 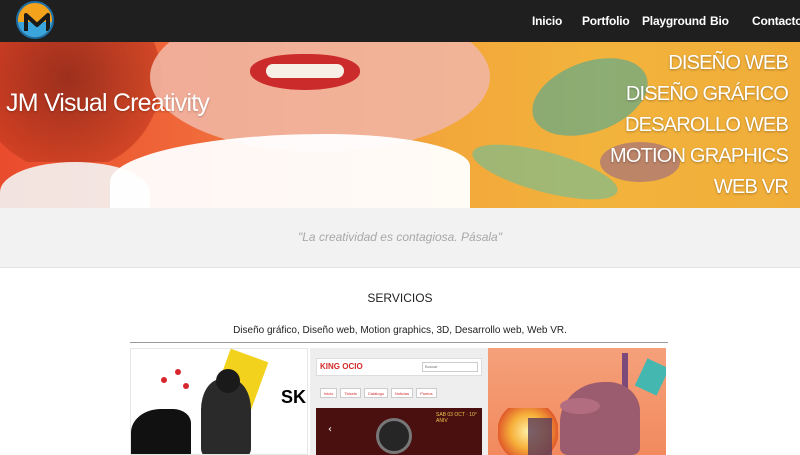 What do you see at coordinates (751, 187) in the screenshot?
I see `hero-service-item: WEB VR` at bounding box center [751, 187].